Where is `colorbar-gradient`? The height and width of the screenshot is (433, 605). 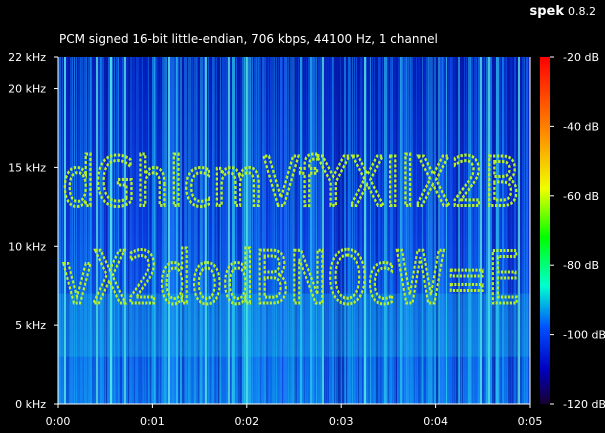
colorbar-gradient is located at coordinates (545, 230).